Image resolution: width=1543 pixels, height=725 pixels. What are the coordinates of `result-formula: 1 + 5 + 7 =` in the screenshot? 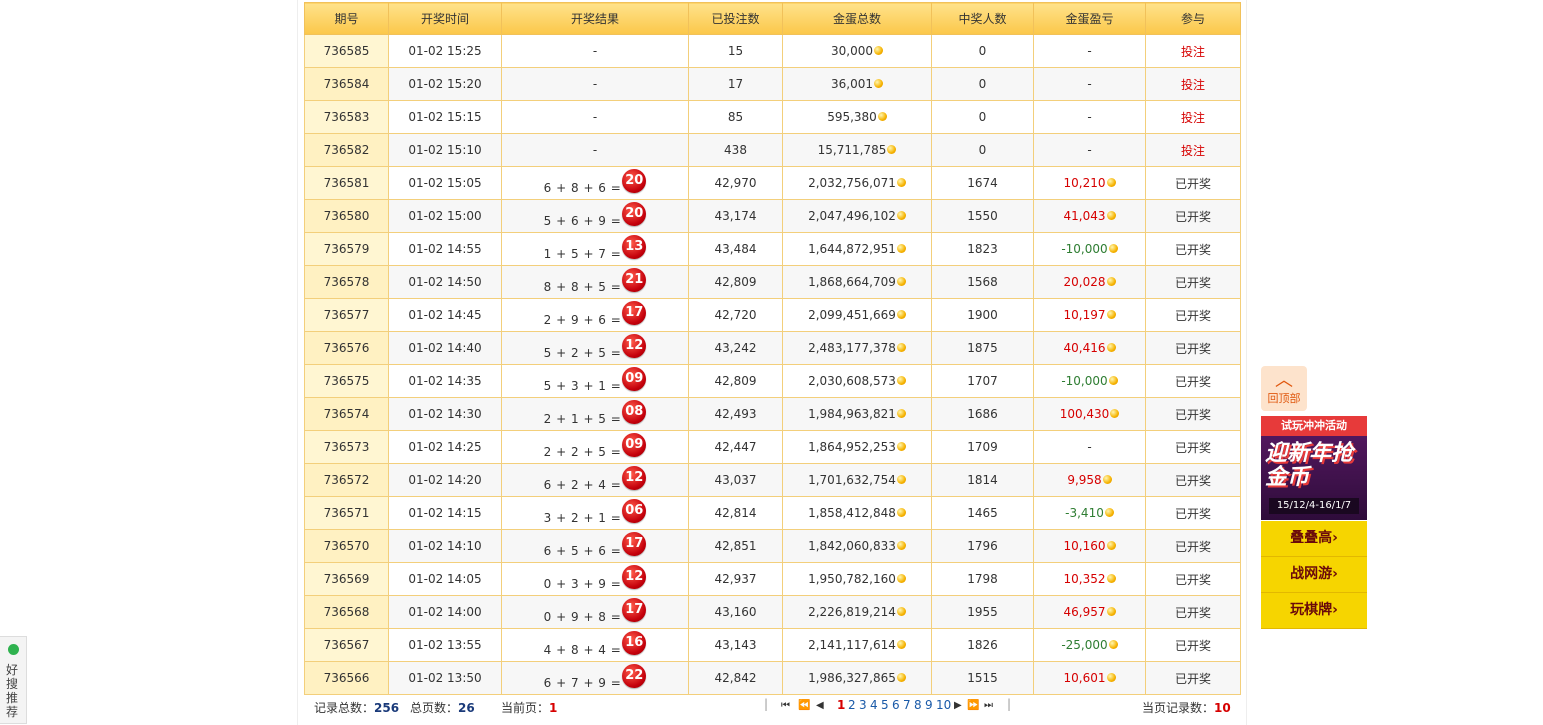 It's located at (582, 254).